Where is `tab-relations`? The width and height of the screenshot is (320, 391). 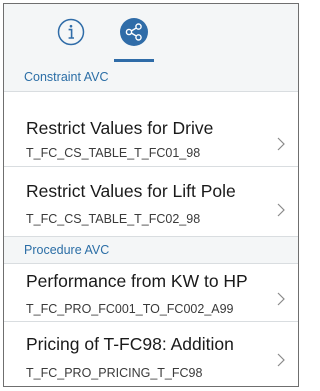 tab-relations is located at coordinates (134, 33).